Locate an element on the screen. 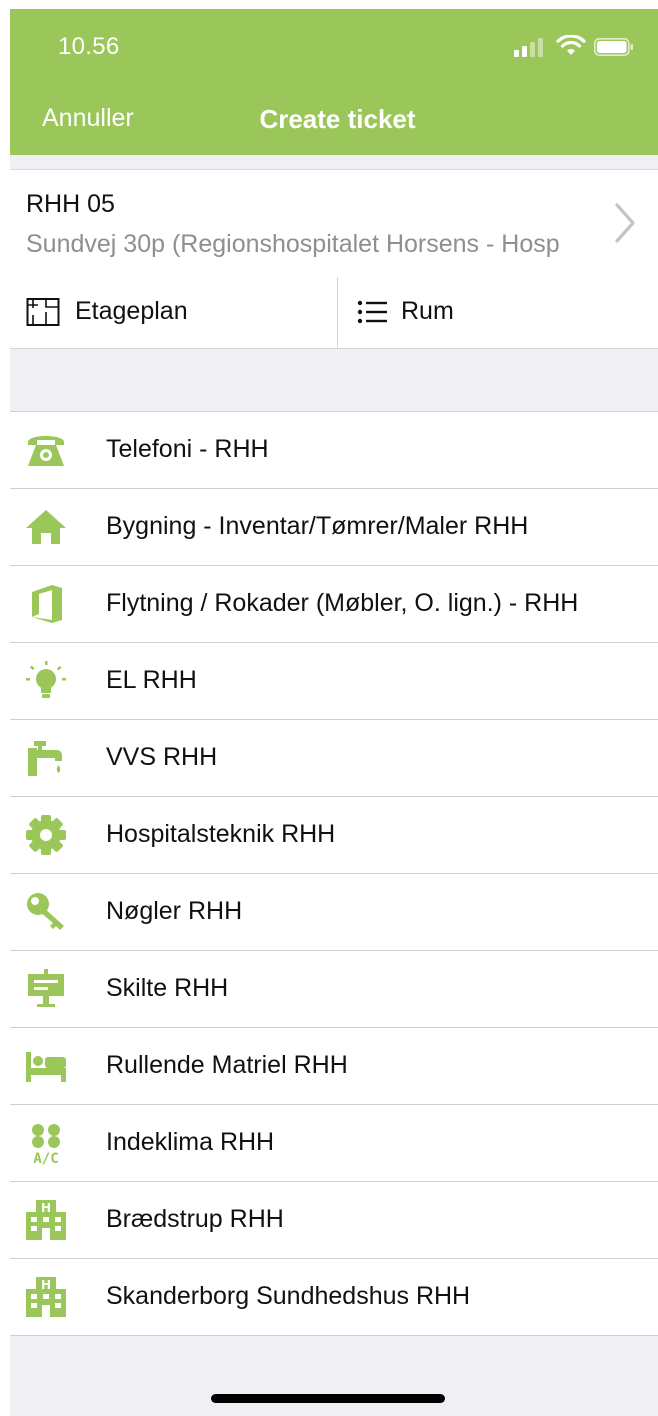 The height and width of the screenshot is (1416, 658). list-item-label: Skilte RHH is located at coordinates (167, 988).